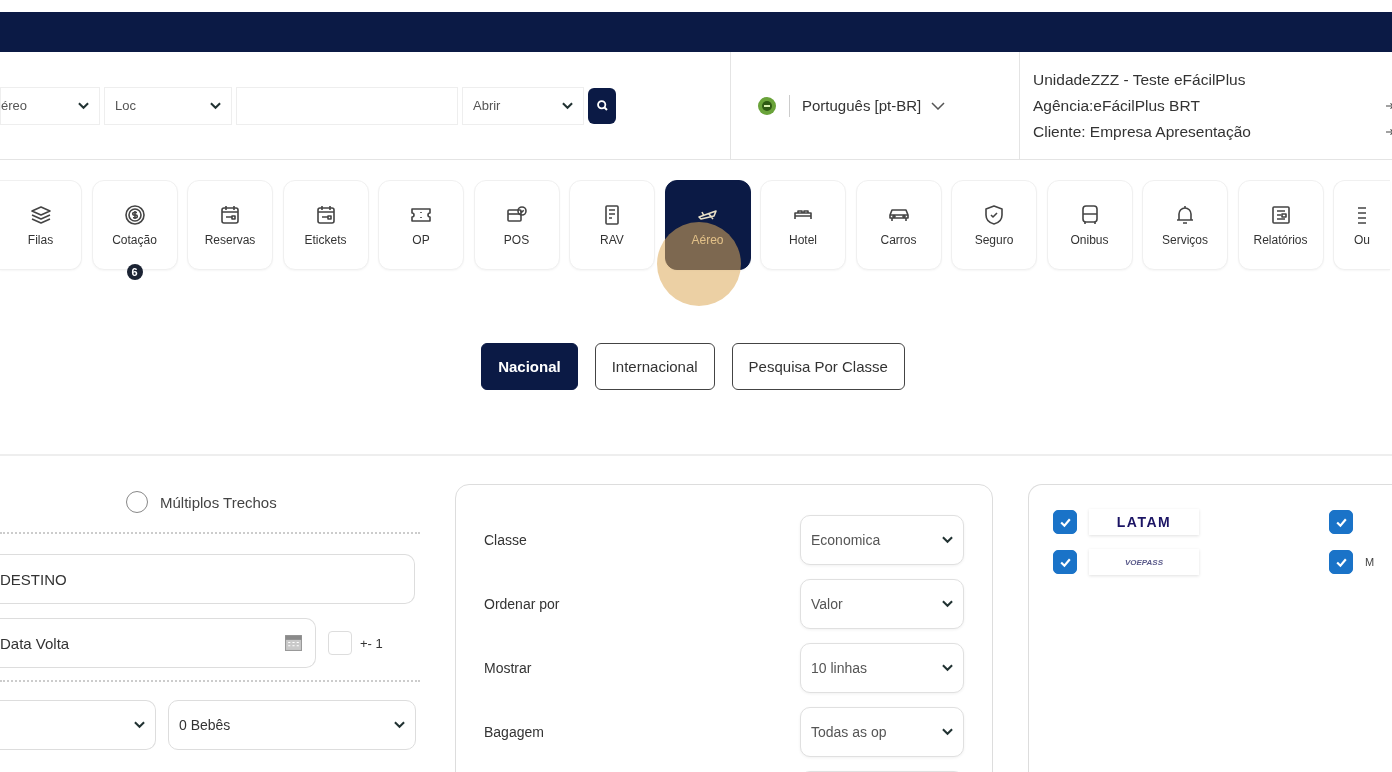  Describe the element at coordinates (882, 540) in the screenshot. I see `dropdown: Economica` at that location.